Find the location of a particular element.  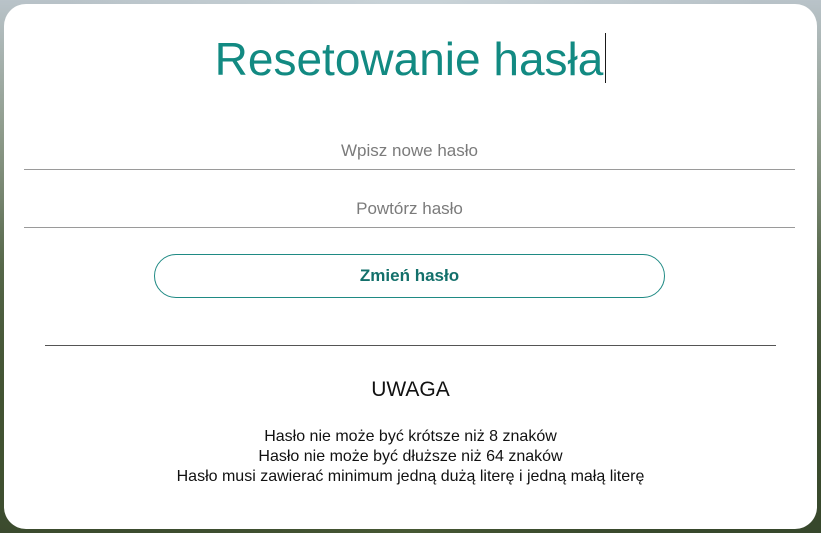

page-title-text: Resetowanie hasła is located at coordinates (409, 59).